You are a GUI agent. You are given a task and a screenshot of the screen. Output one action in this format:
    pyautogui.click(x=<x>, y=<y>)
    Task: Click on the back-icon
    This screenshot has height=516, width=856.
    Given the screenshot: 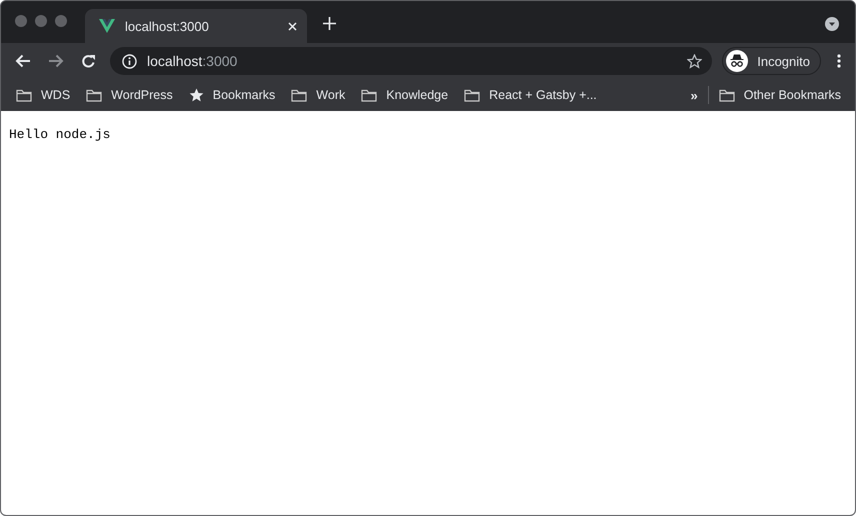 What is the action you would take?
    pyautogui.click(x=23, y=61)
    